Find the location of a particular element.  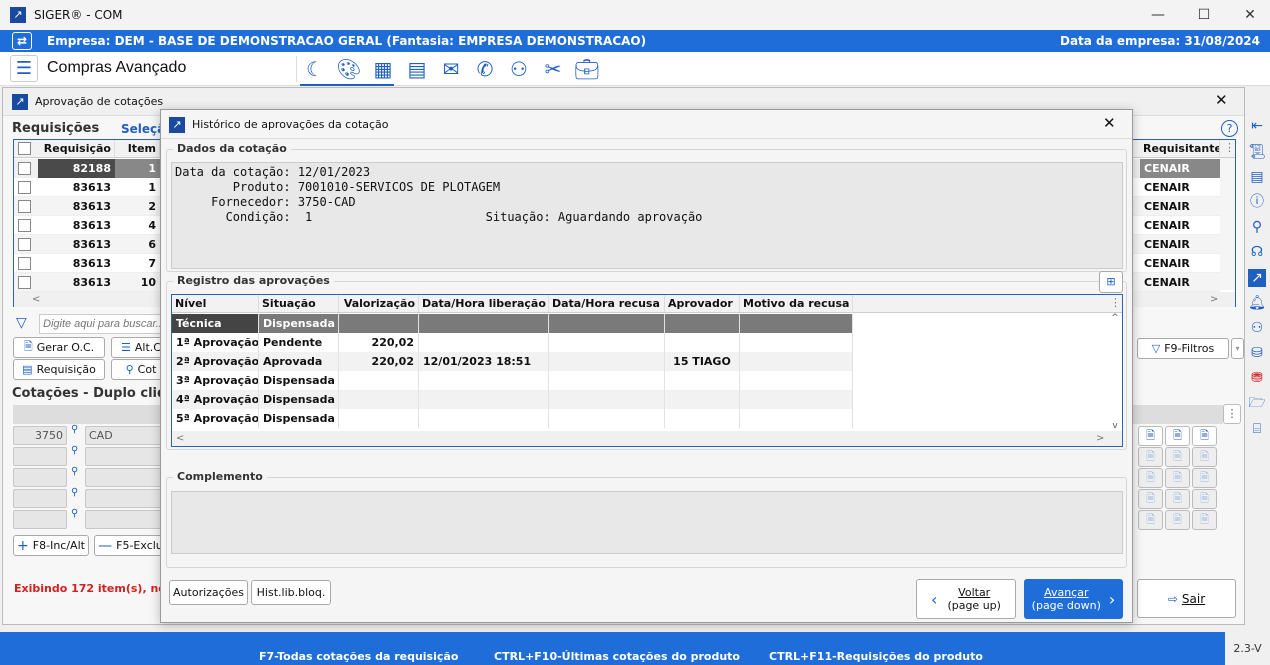

code-file-icon: ⌸ is located at coordinates (1257, 429).